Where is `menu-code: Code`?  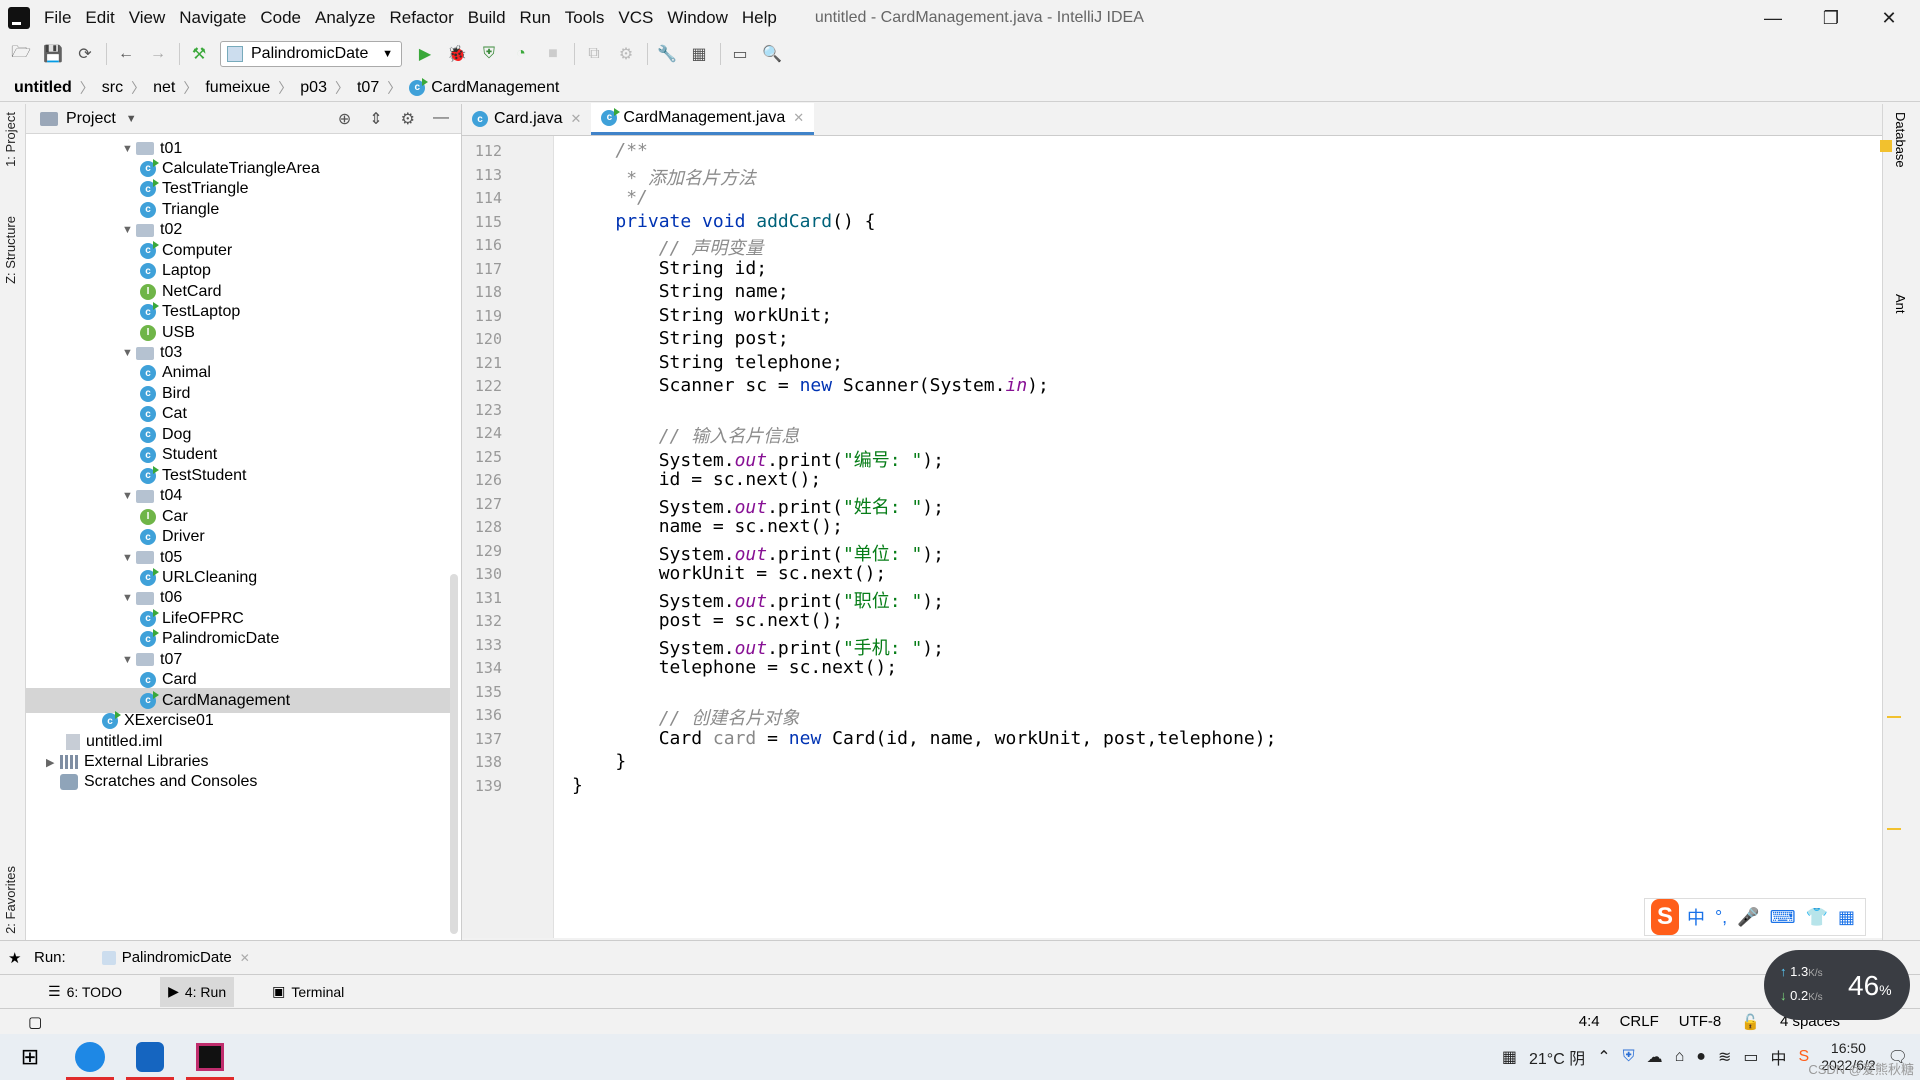 menu-code: Code is located at coordinates (280, 18).